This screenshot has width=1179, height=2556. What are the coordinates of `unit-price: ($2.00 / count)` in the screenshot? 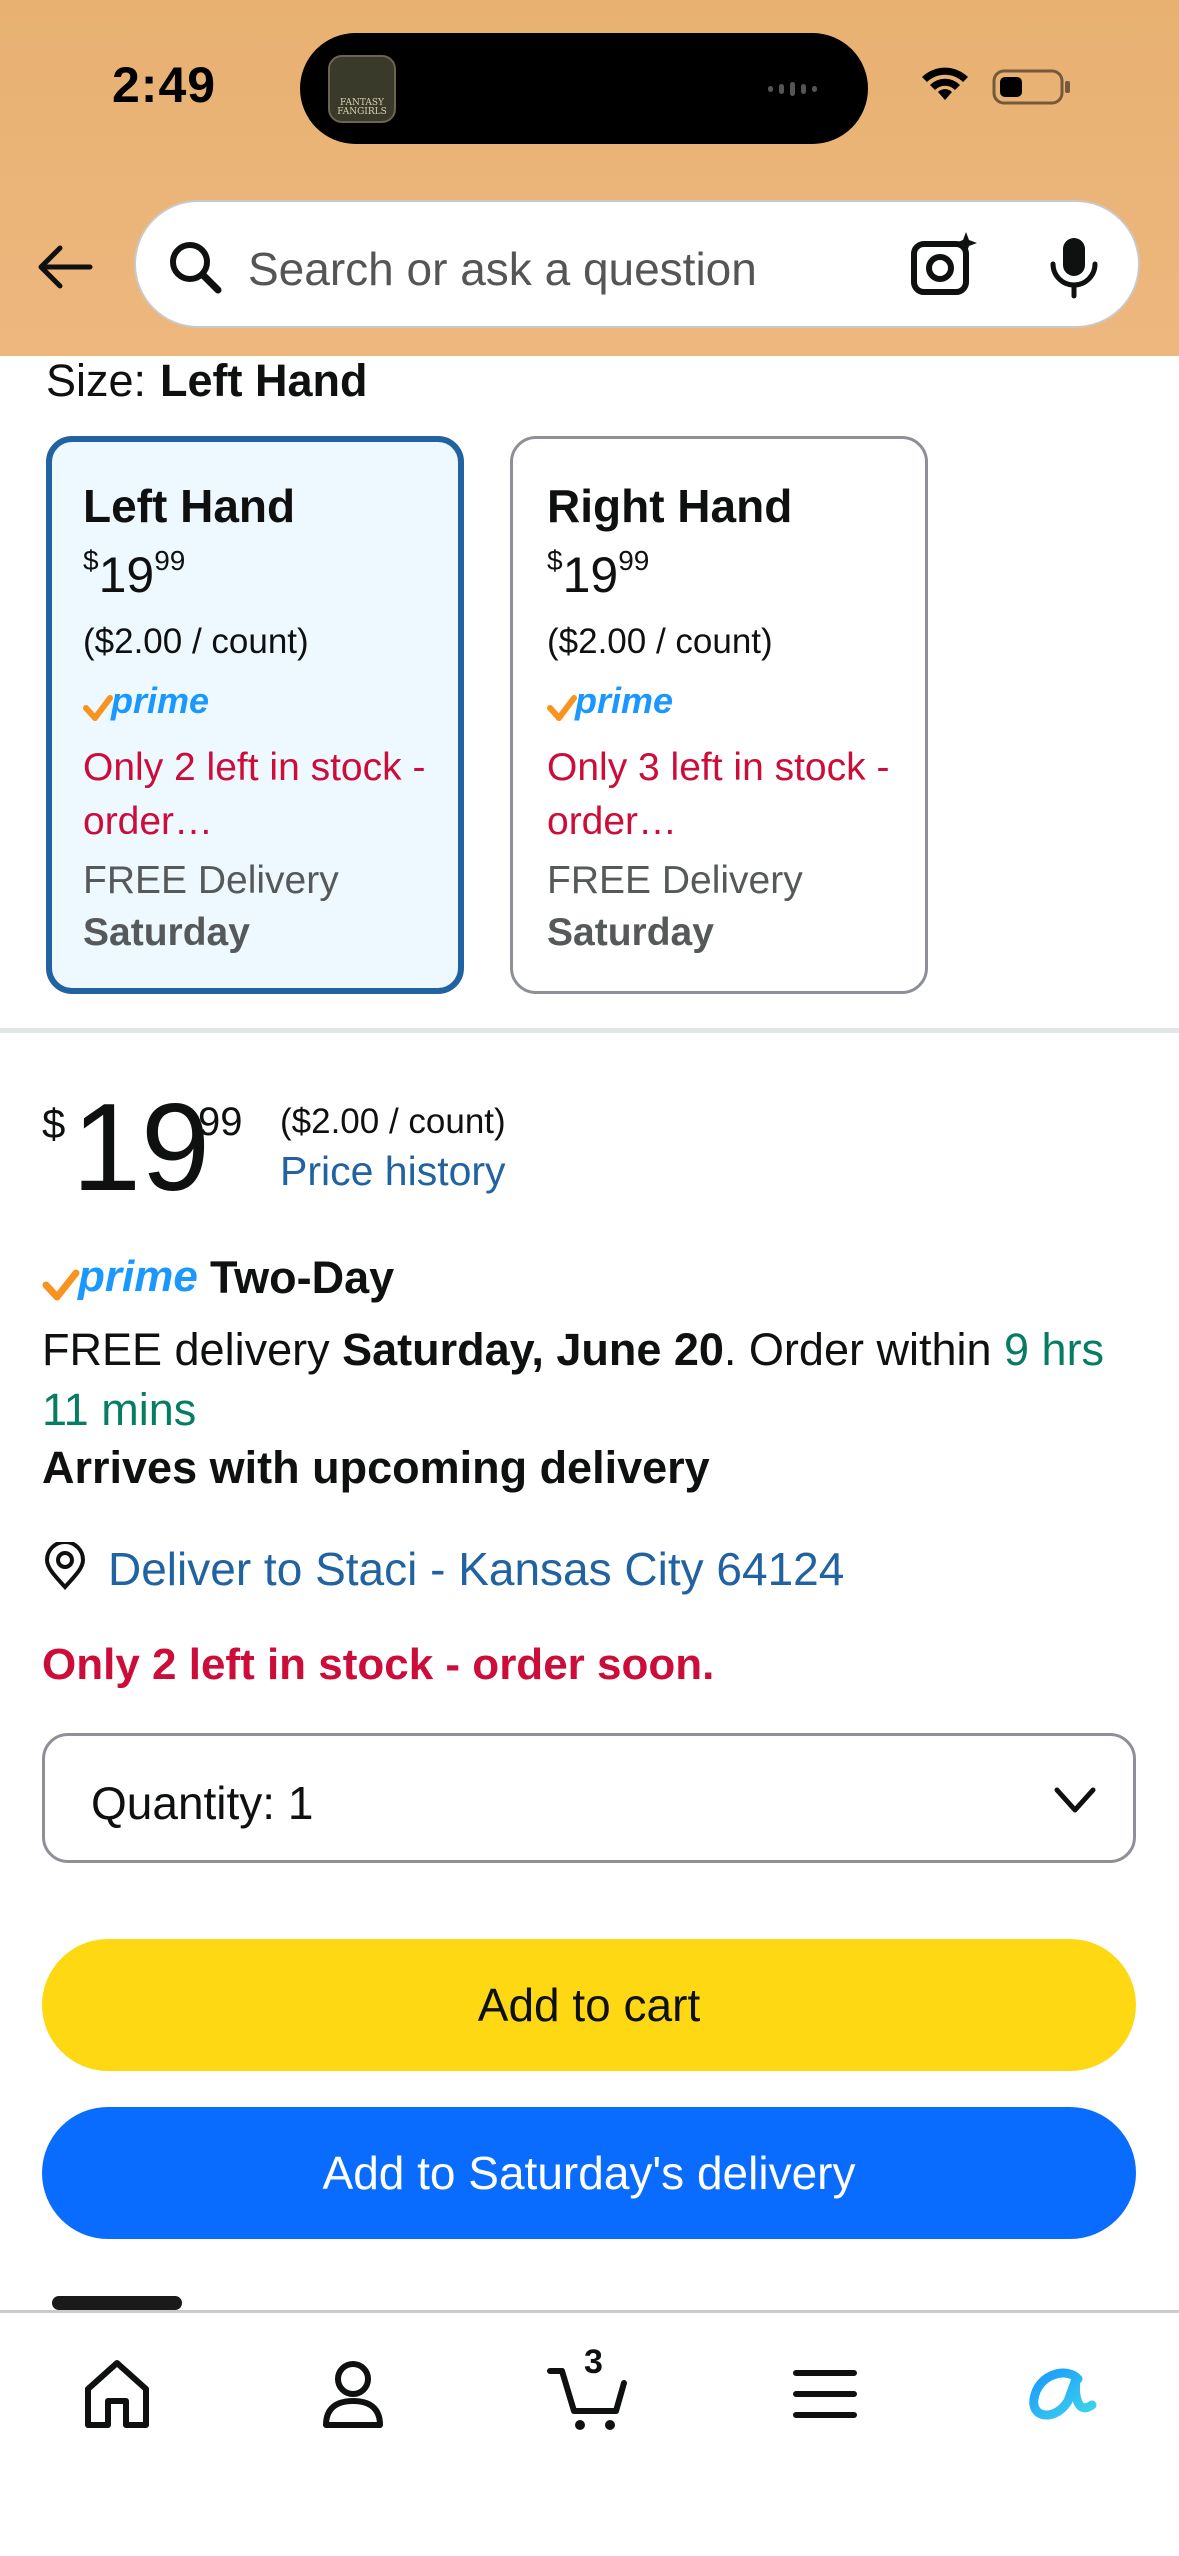 It's located at (393, 1121).